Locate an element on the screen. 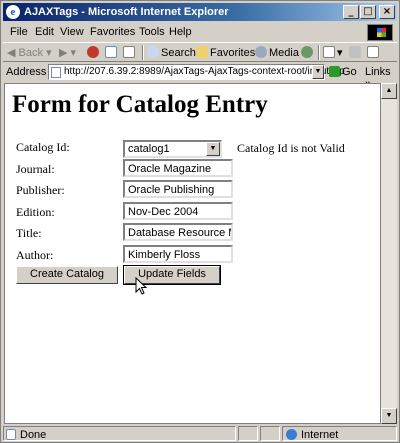 This screenshot has height=443, width=400. home-icon is located at coordinates (130, 52).